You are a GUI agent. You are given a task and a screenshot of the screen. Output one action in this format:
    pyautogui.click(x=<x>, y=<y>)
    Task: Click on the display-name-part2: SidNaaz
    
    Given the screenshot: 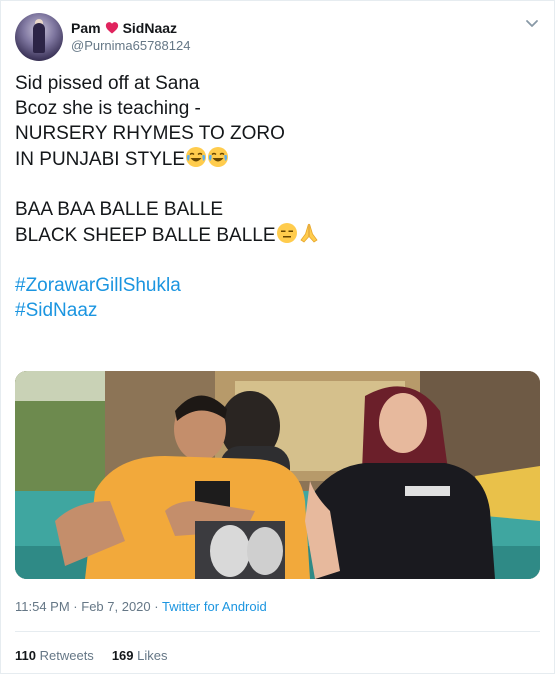 What is the action you would take?
    pyautogui.click(x=150, y=28)
    